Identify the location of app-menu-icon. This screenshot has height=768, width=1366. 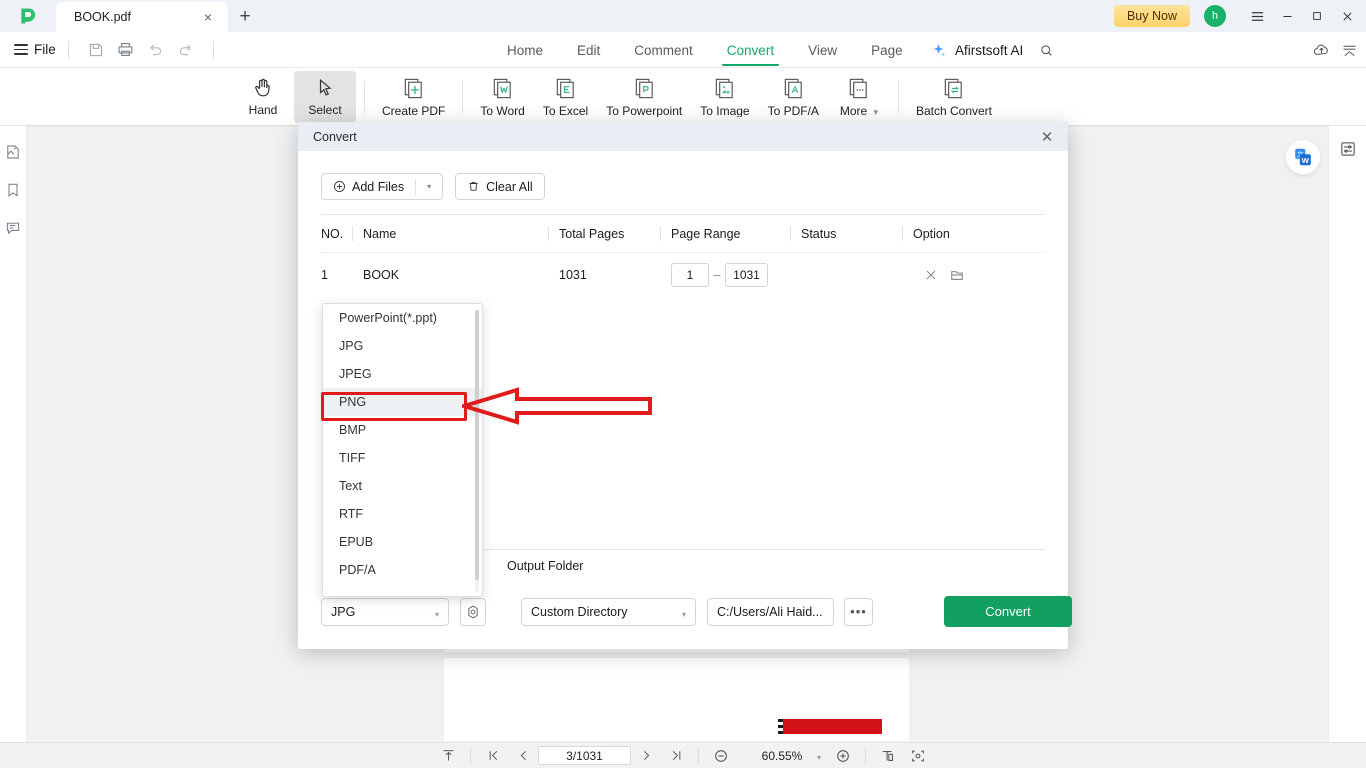
(1257, 16).